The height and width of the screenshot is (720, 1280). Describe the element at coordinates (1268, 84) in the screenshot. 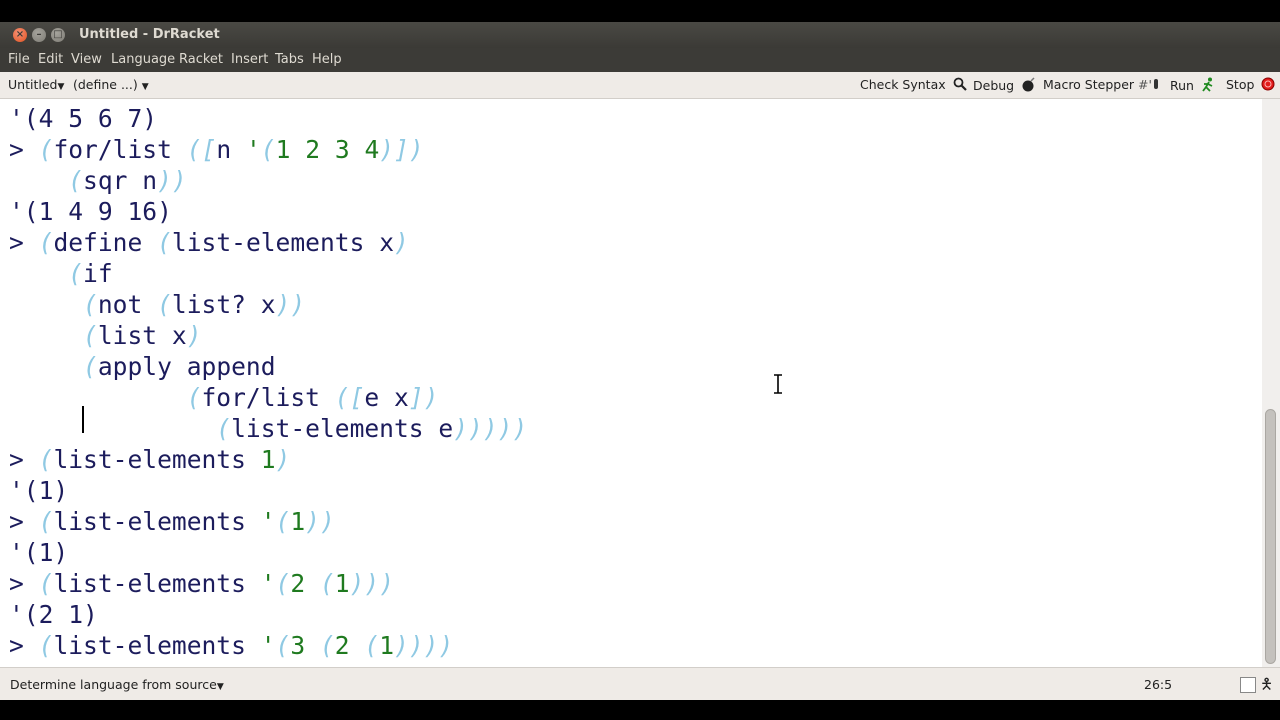

I see `stop-icon` at that location.